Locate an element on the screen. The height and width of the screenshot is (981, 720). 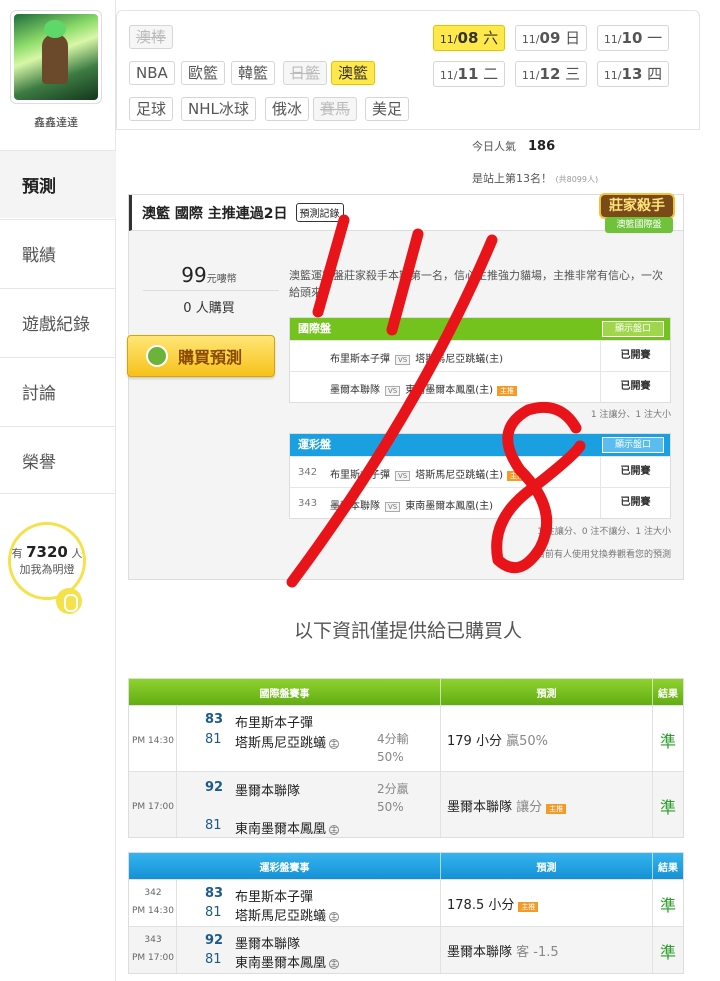
fans-suffix: 人 is located at coordinates (77, 553).